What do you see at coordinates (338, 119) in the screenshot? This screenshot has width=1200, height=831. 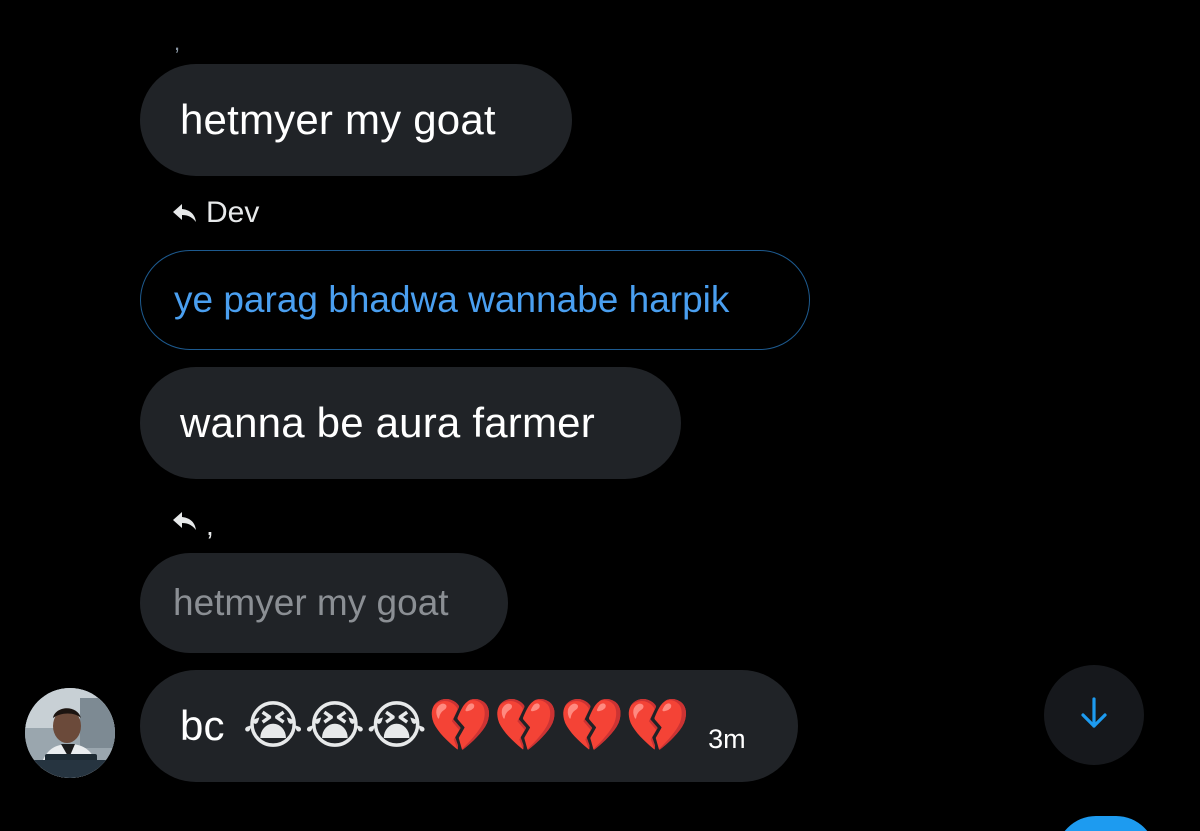 I see `message-text: hetmyer my goat` at bounding box center [338, 119].